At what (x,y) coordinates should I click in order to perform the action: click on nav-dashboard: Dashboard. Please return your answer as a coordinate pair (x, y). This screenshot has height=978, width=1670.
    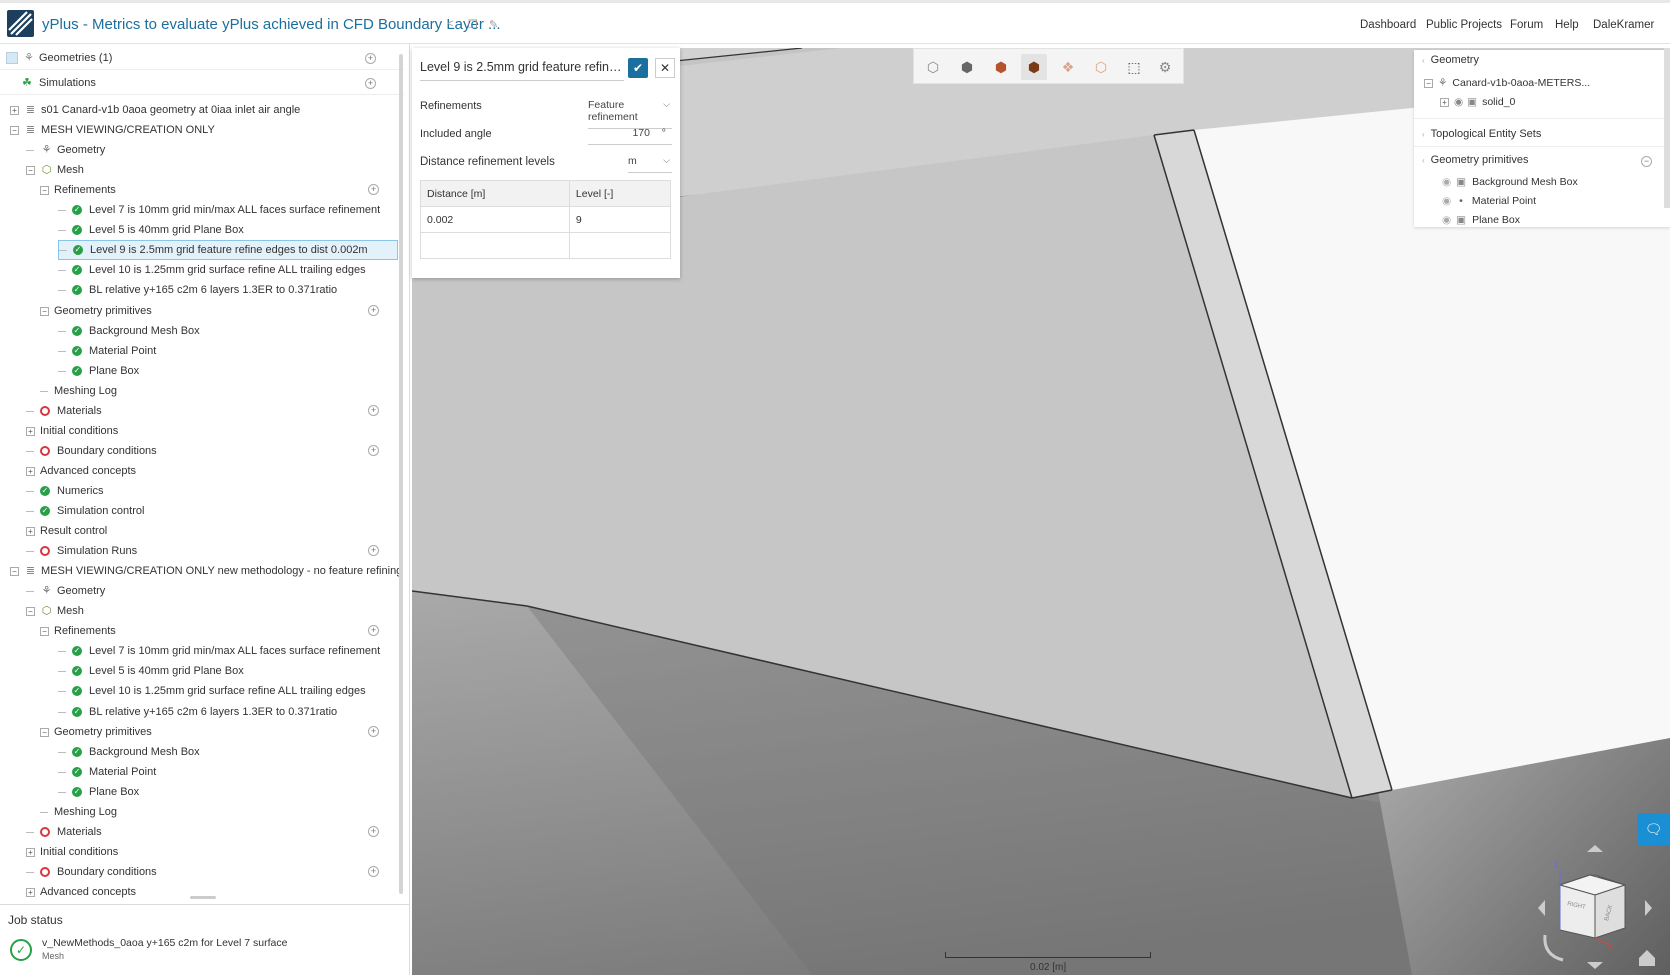
    Looking at the image, I should click on (1388, 25).